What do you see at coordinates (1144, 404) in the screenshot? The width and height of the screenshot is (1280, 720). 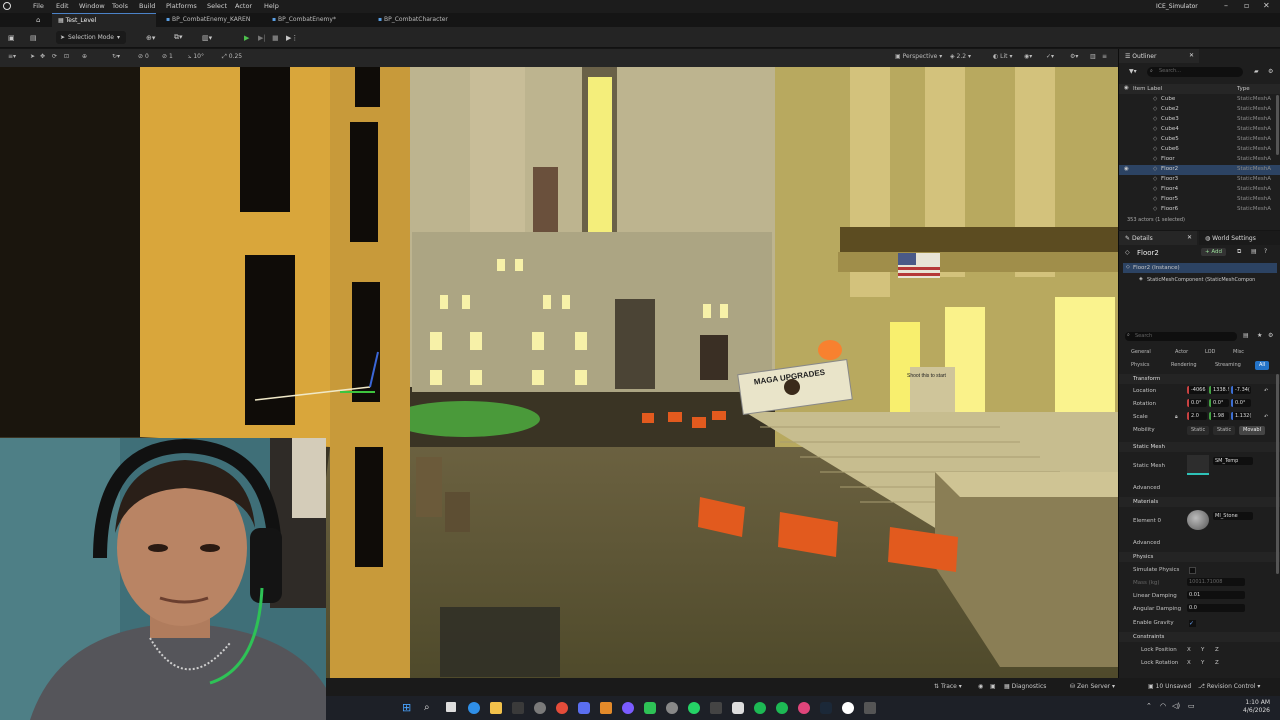 I see `rotation-label: Rotation` at bounding box center [1144, 404].